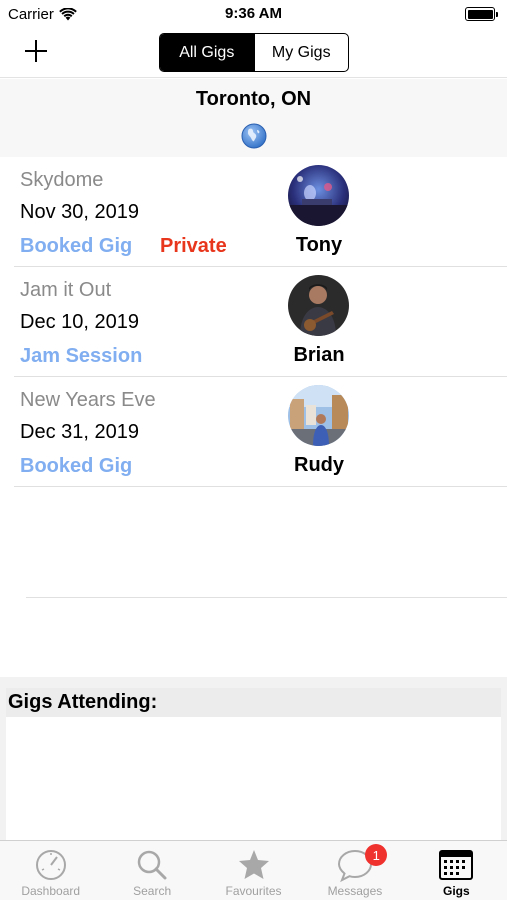 This screenshot has width=507, height=900. I want to click on gig-venue: Skydome, so click(62, 180).